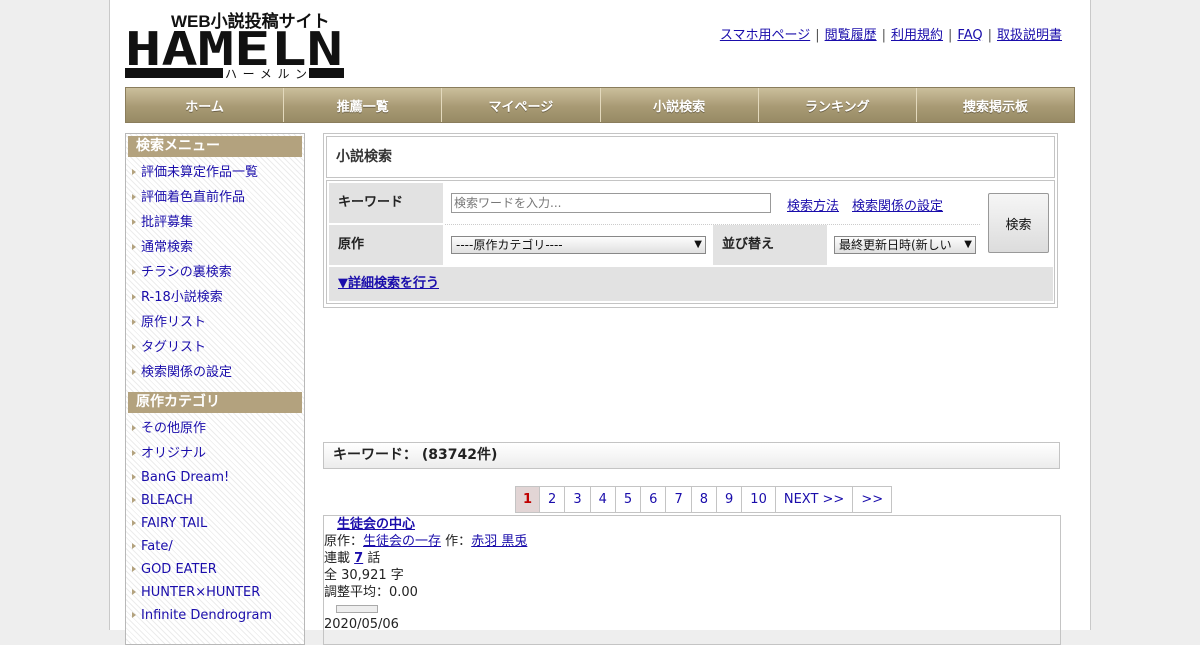 This screenshot has width=1200, height=645. Describe the element at coordinates (215, 477) in the screenshot. I see `category-bang-dream: BanG Dream!` at that location.